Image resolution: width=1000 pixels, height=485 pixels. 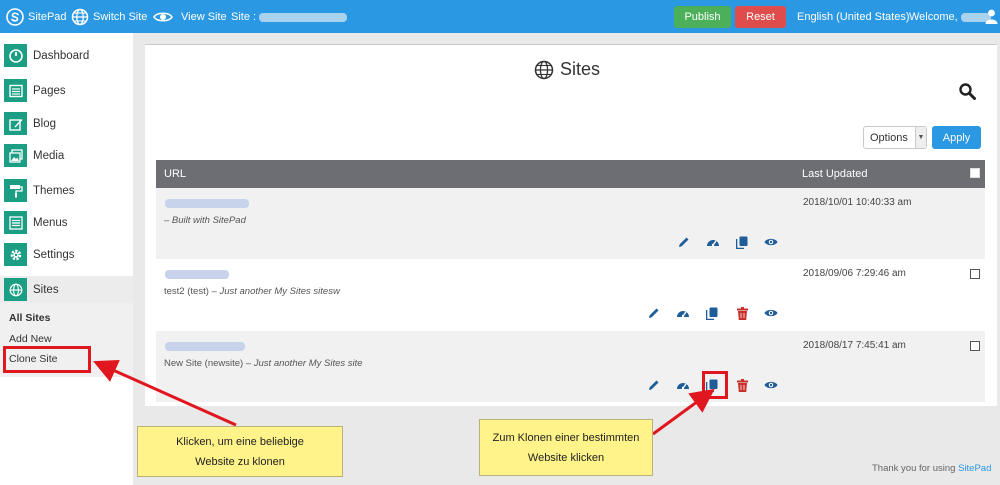 What do you see at coordinates (29, 318) in the screenshot?
I see `submenu-all-sites: All Sites` at bounding box center [29, 318].